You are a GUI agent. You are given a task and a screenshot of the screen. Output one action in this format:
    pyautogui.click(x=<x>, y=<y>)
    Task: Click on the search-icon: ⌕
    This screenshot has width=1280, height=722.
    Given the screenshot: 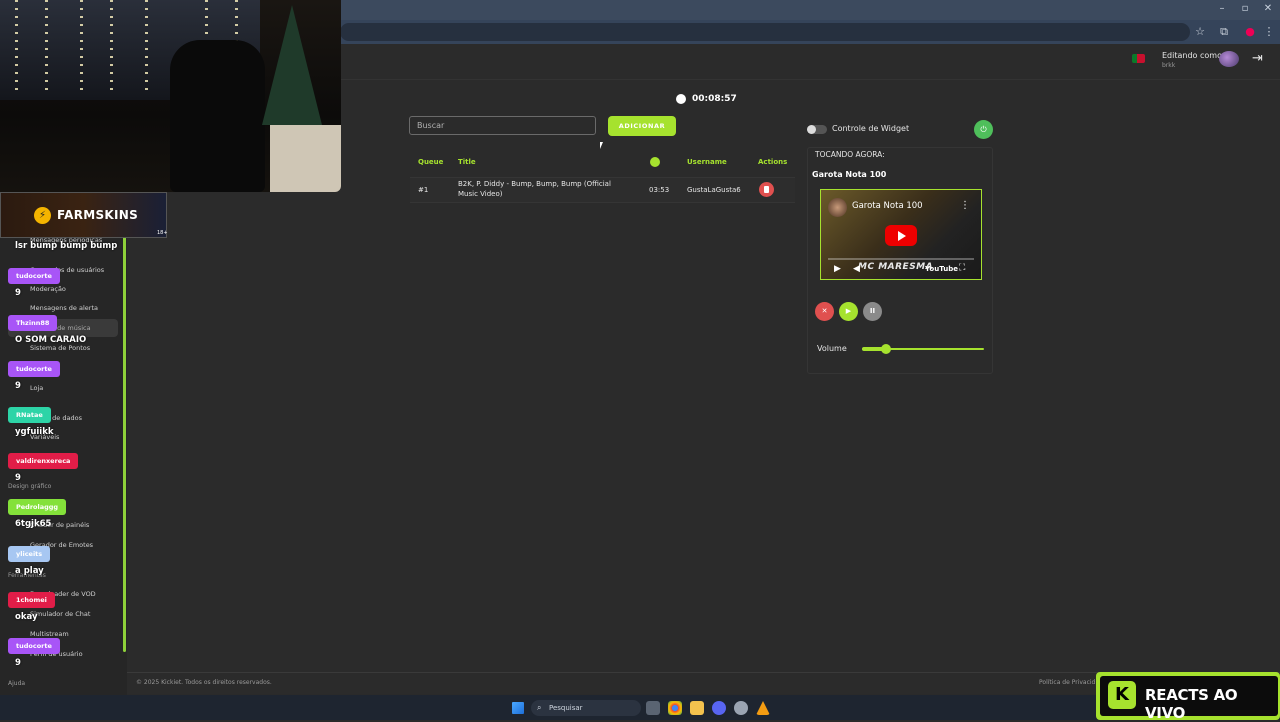 What is the action you would take?
    pyautogui.click(x=539, y=707)
    